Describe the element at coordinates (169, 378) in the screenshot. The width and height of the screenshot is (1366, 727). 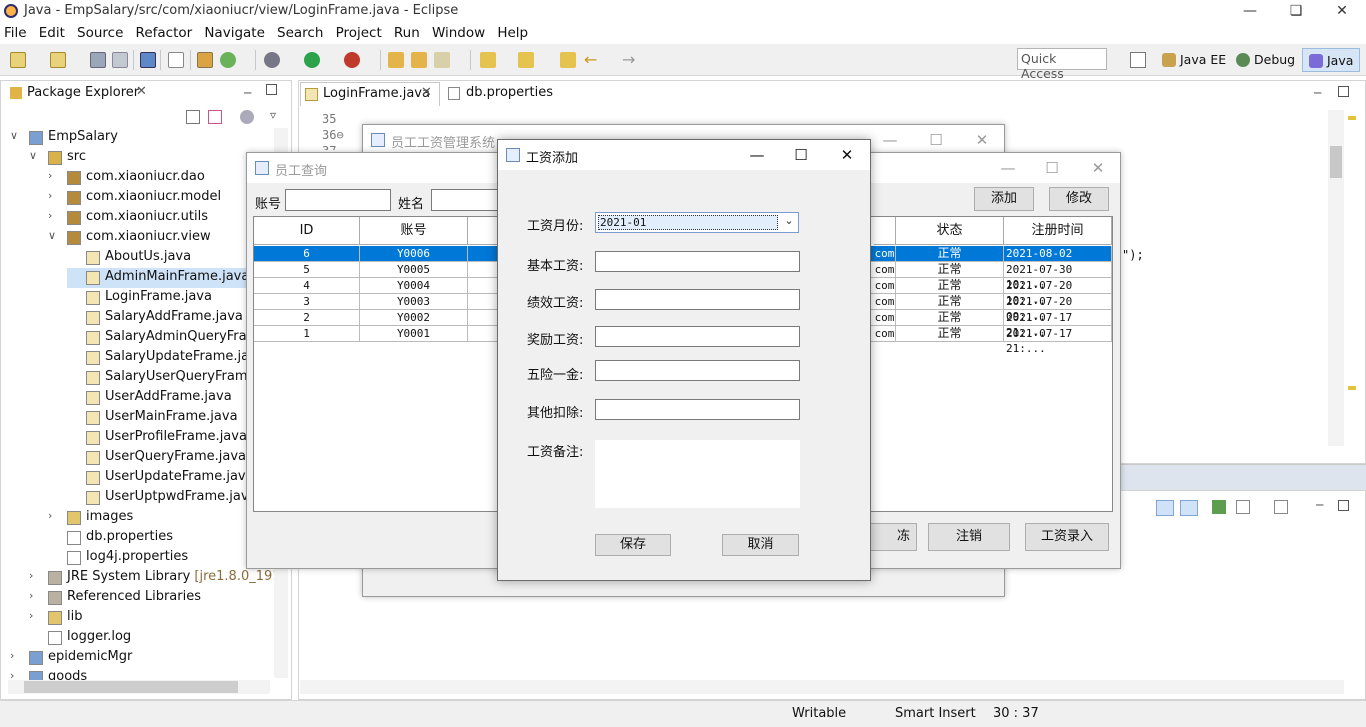
I see `tree-item: SalaryUserQueryFrame.j` at that location.